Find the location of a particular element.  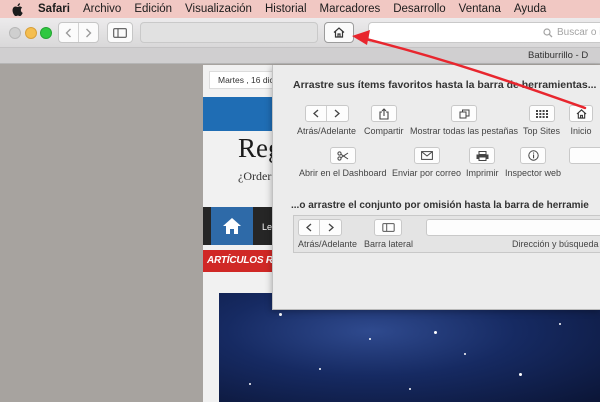

share-icon is located at coordinates (383, 113).